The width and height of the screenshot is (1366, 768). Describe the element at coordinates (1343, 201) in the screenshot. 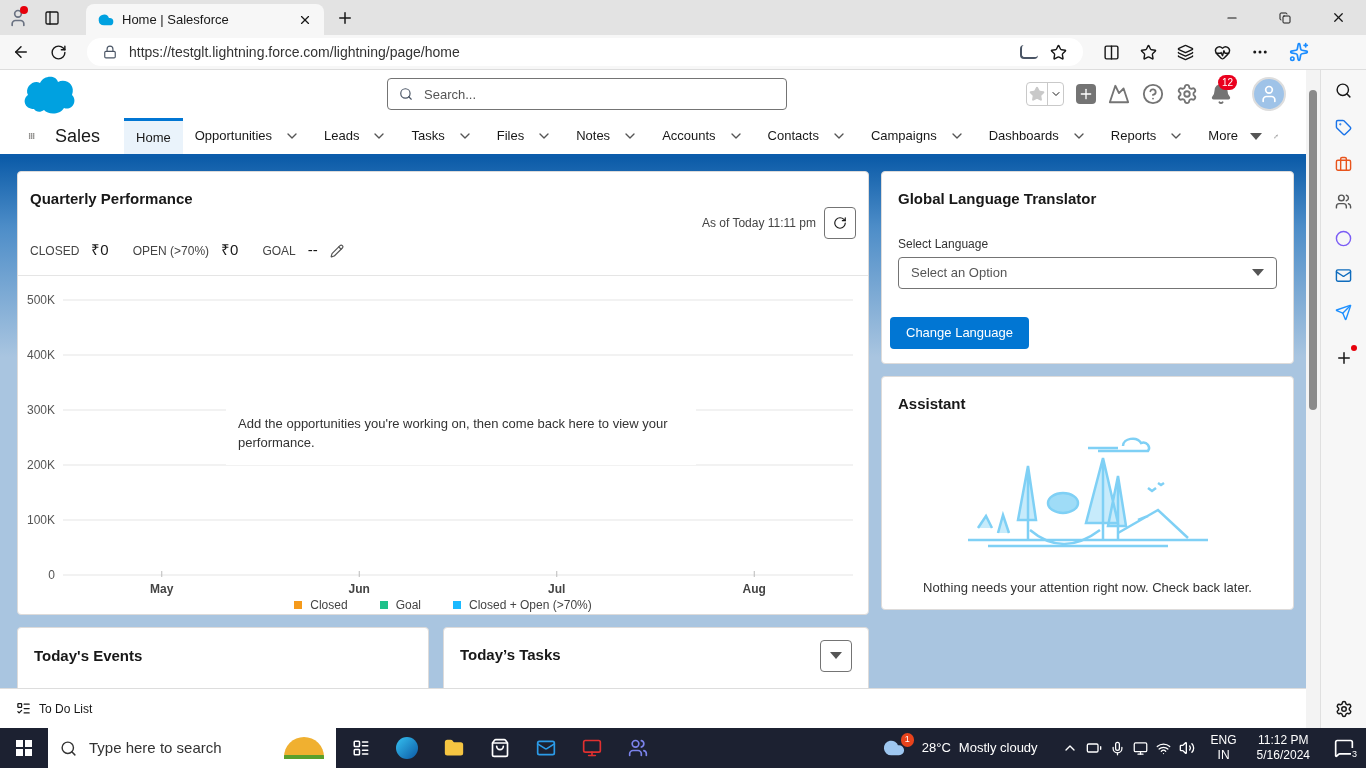

I see `people-icon` at that location.